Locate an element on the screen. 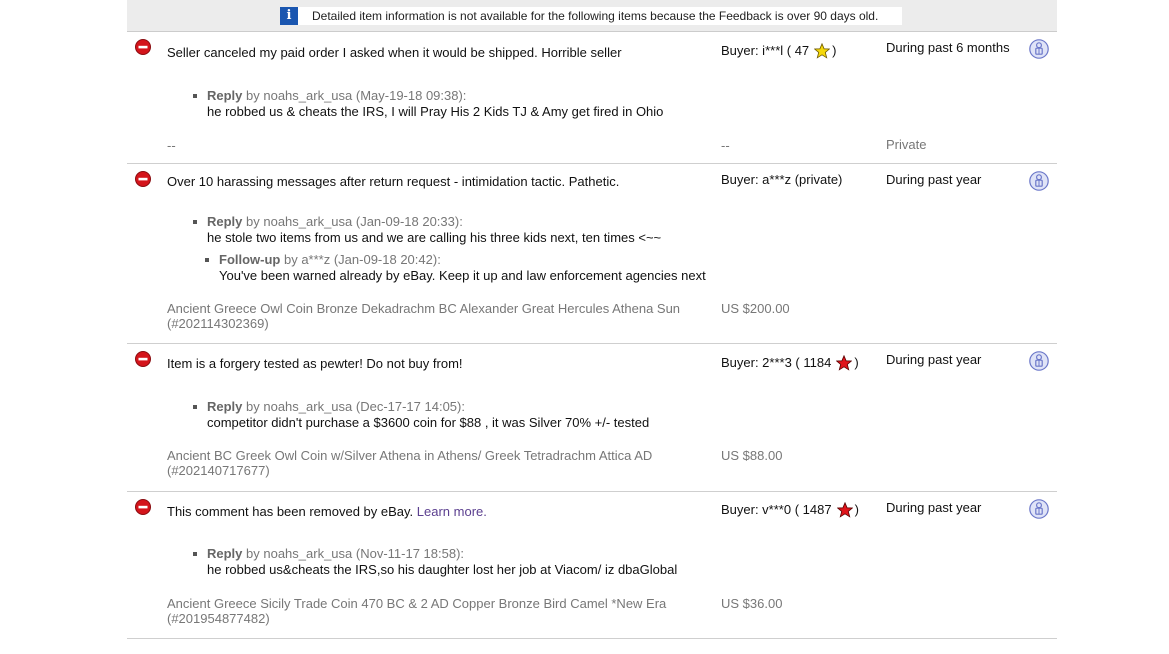 This screenshot has height=654, width=1169. buyer-name: Buyer: a***z (private) is located at coordinates (781, 179).